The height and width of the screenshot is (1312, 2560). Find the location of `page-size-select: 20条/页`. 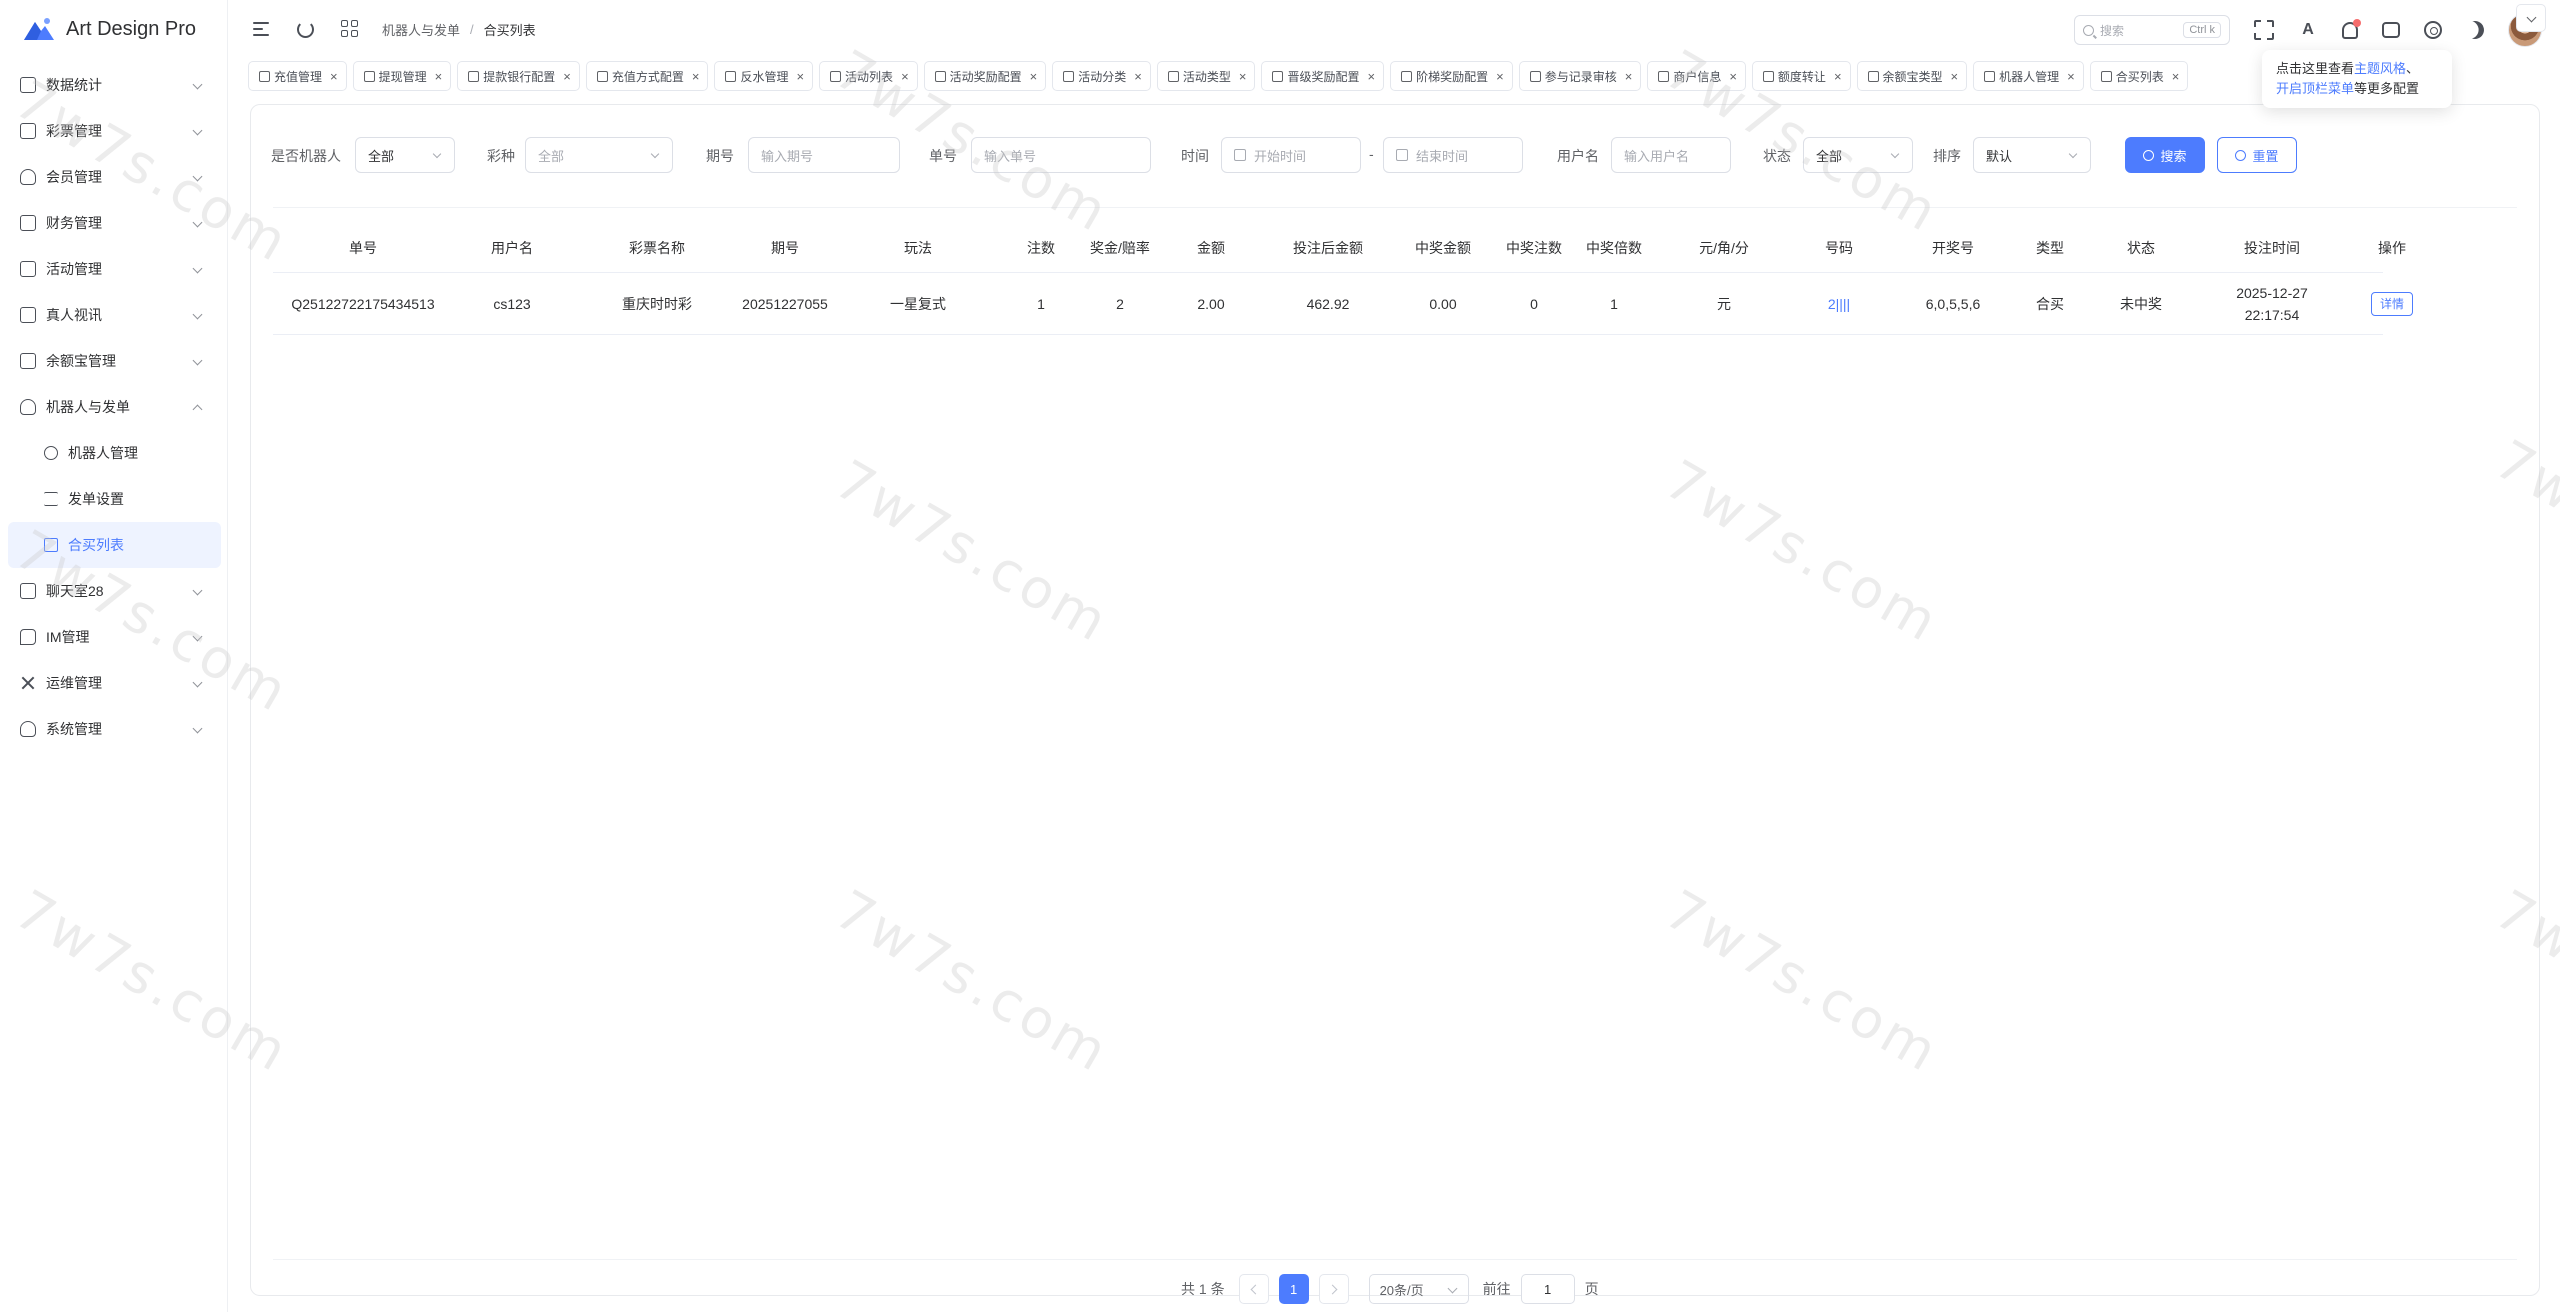

page-size-select: 20条/页 is located at coordinates (1418, 1289).